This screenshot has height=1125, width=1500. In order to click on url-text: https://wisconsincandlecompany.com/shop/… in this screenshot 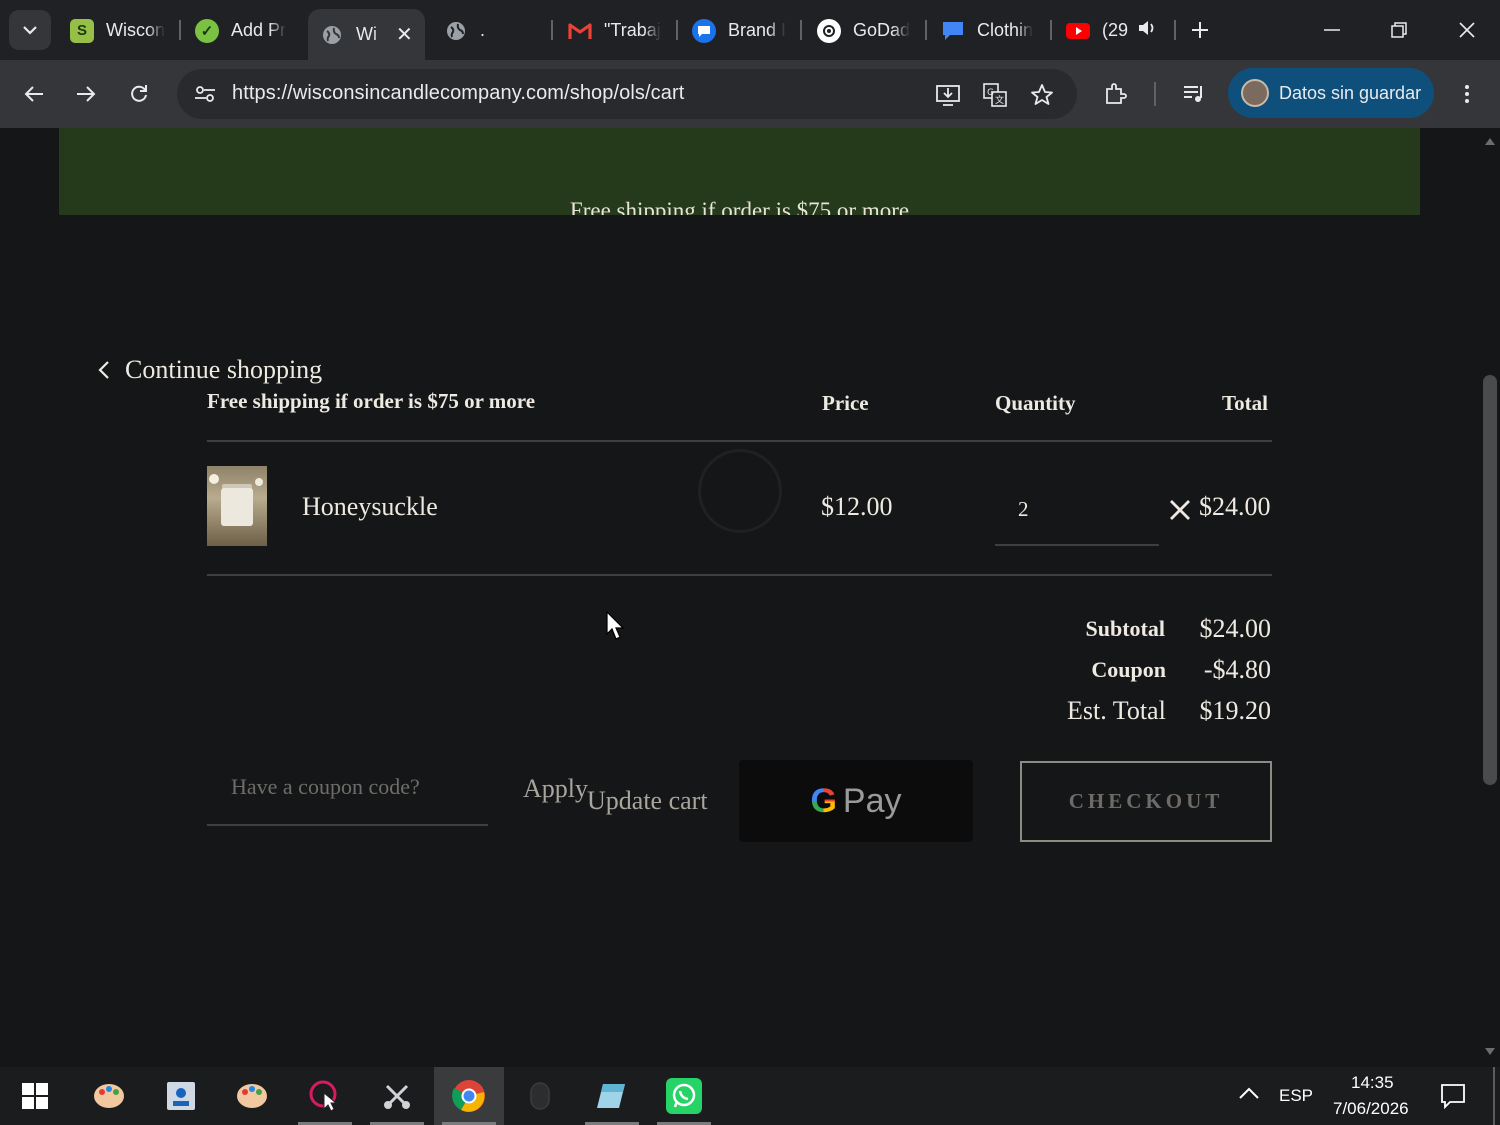, I will do `click(458, 93)`.